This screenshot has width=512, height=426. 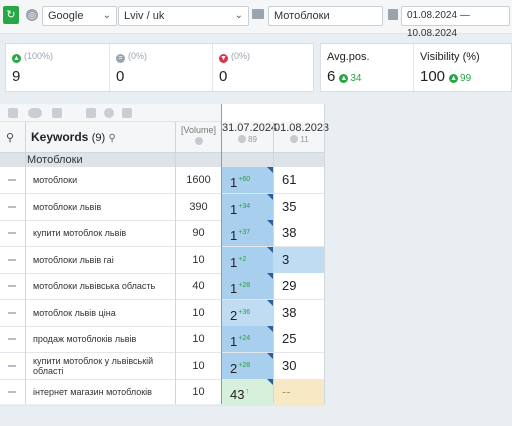 What do you see at coordinates (198, 339) in the screenshot?
I see `volume-cell: 10` at bounding box center [198, 339].